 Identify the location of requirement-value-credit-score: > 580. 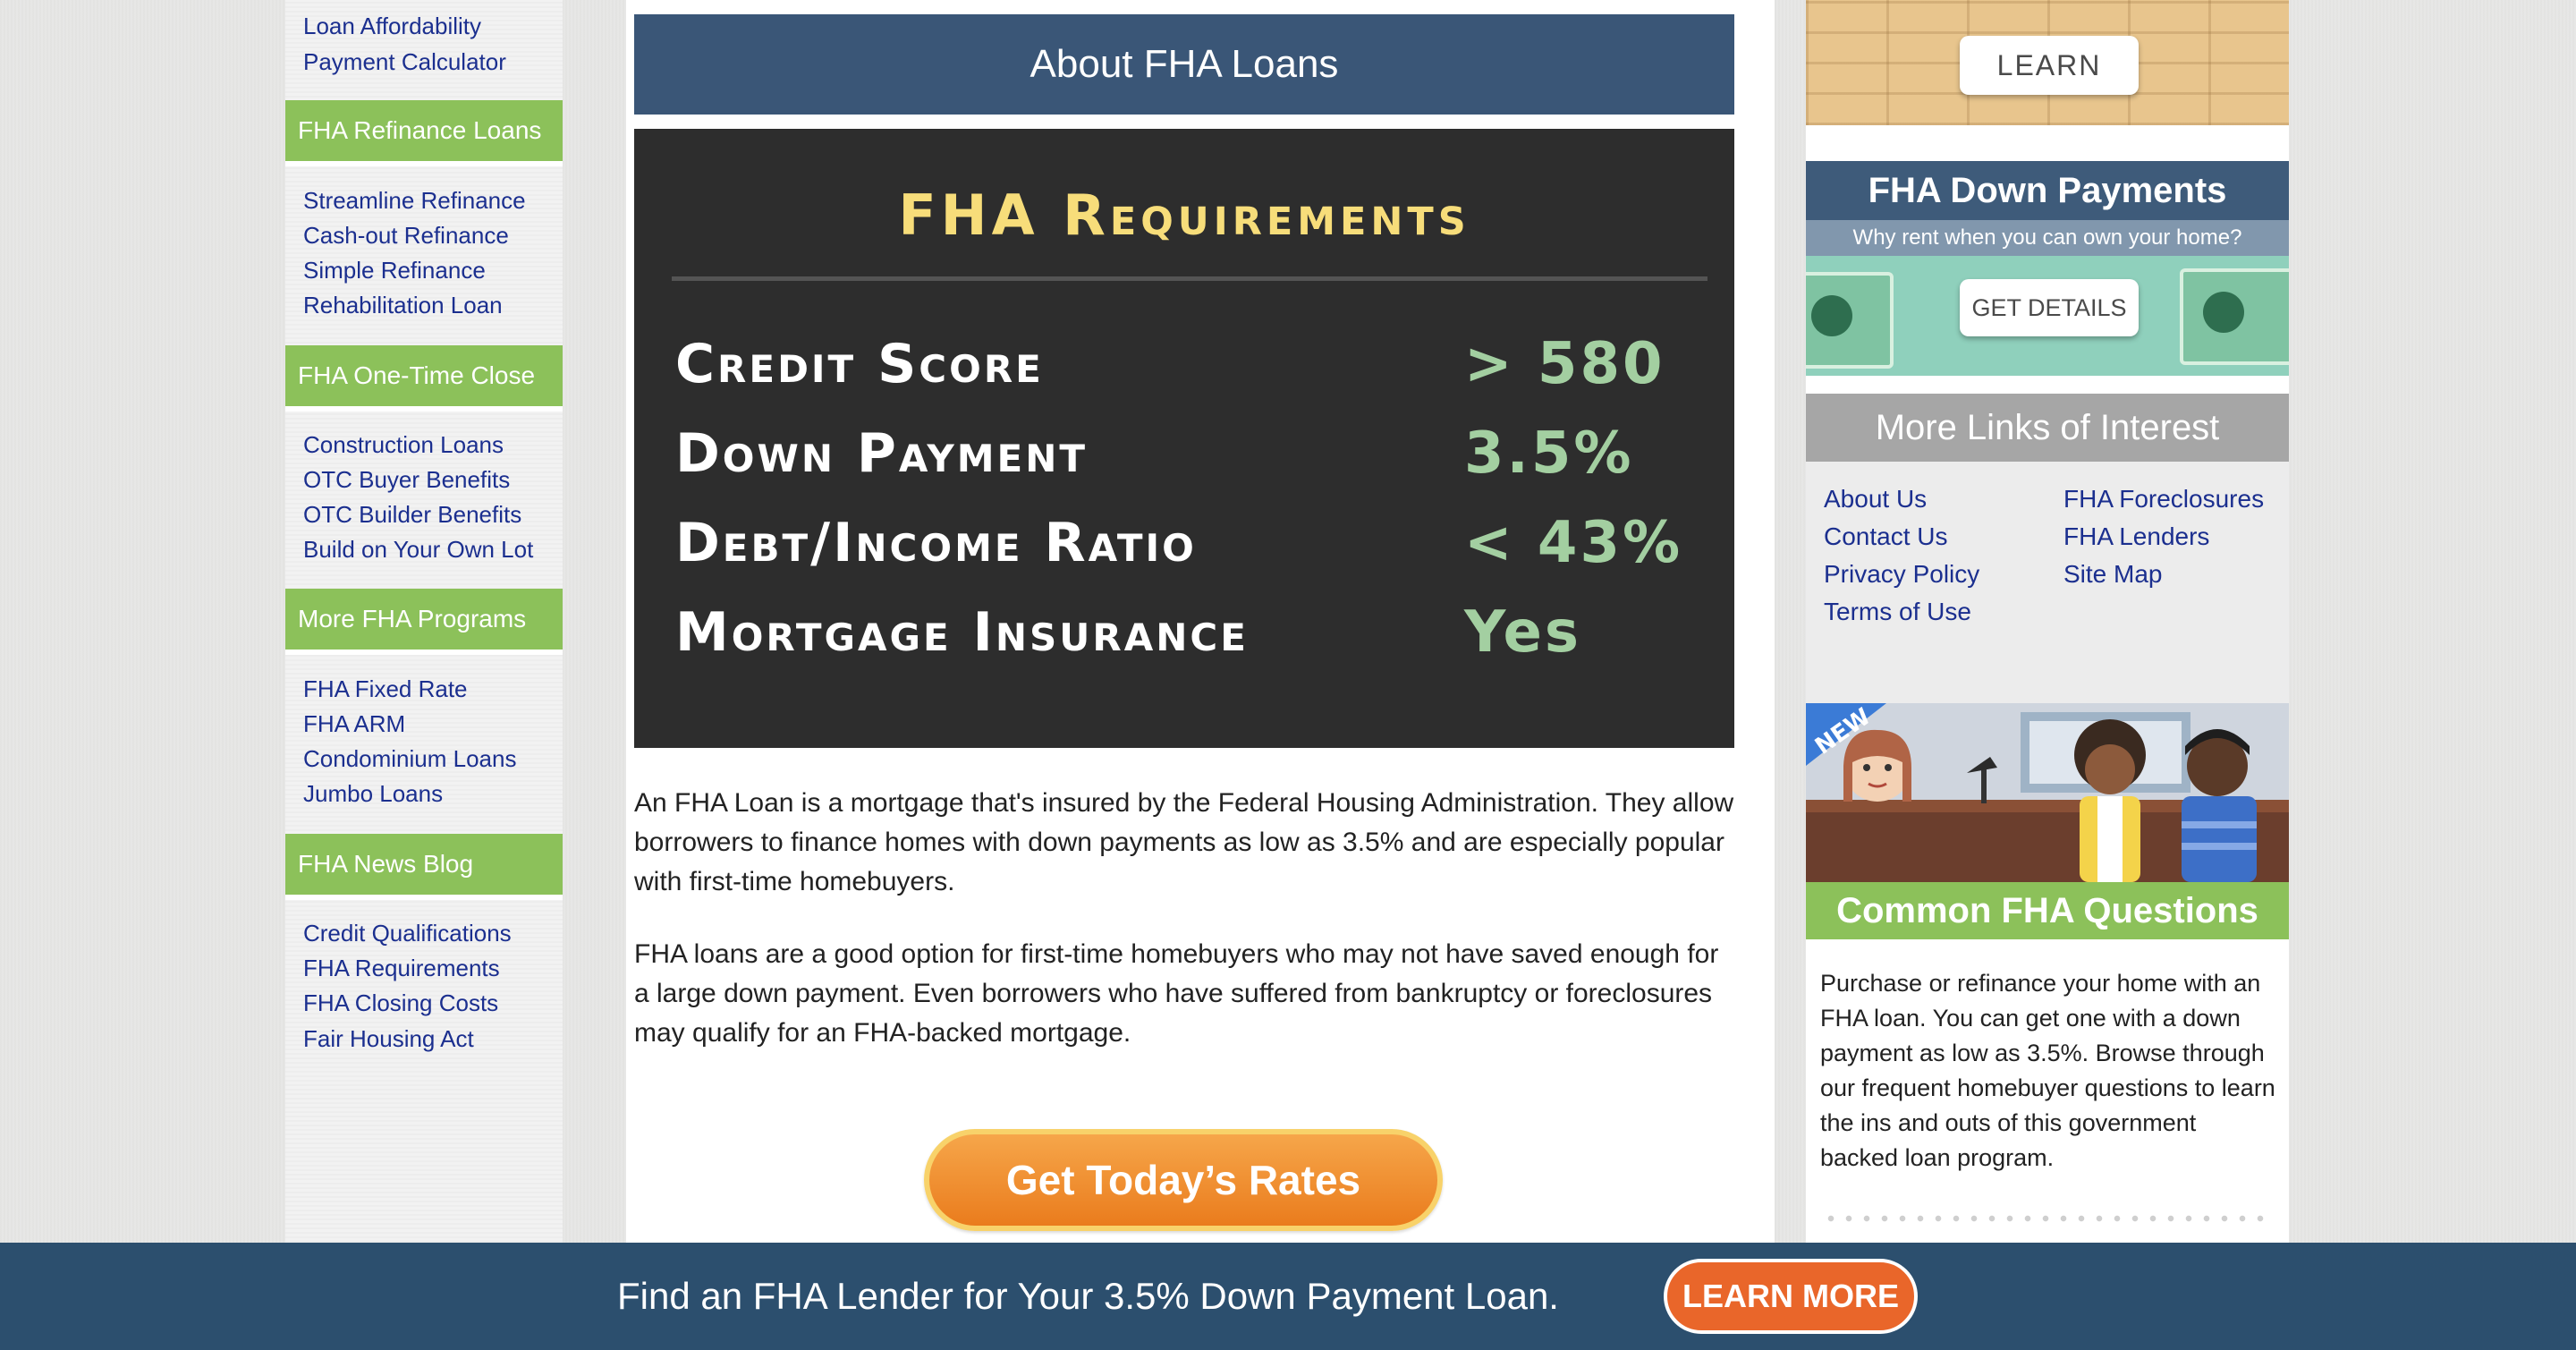
(1564, 364).